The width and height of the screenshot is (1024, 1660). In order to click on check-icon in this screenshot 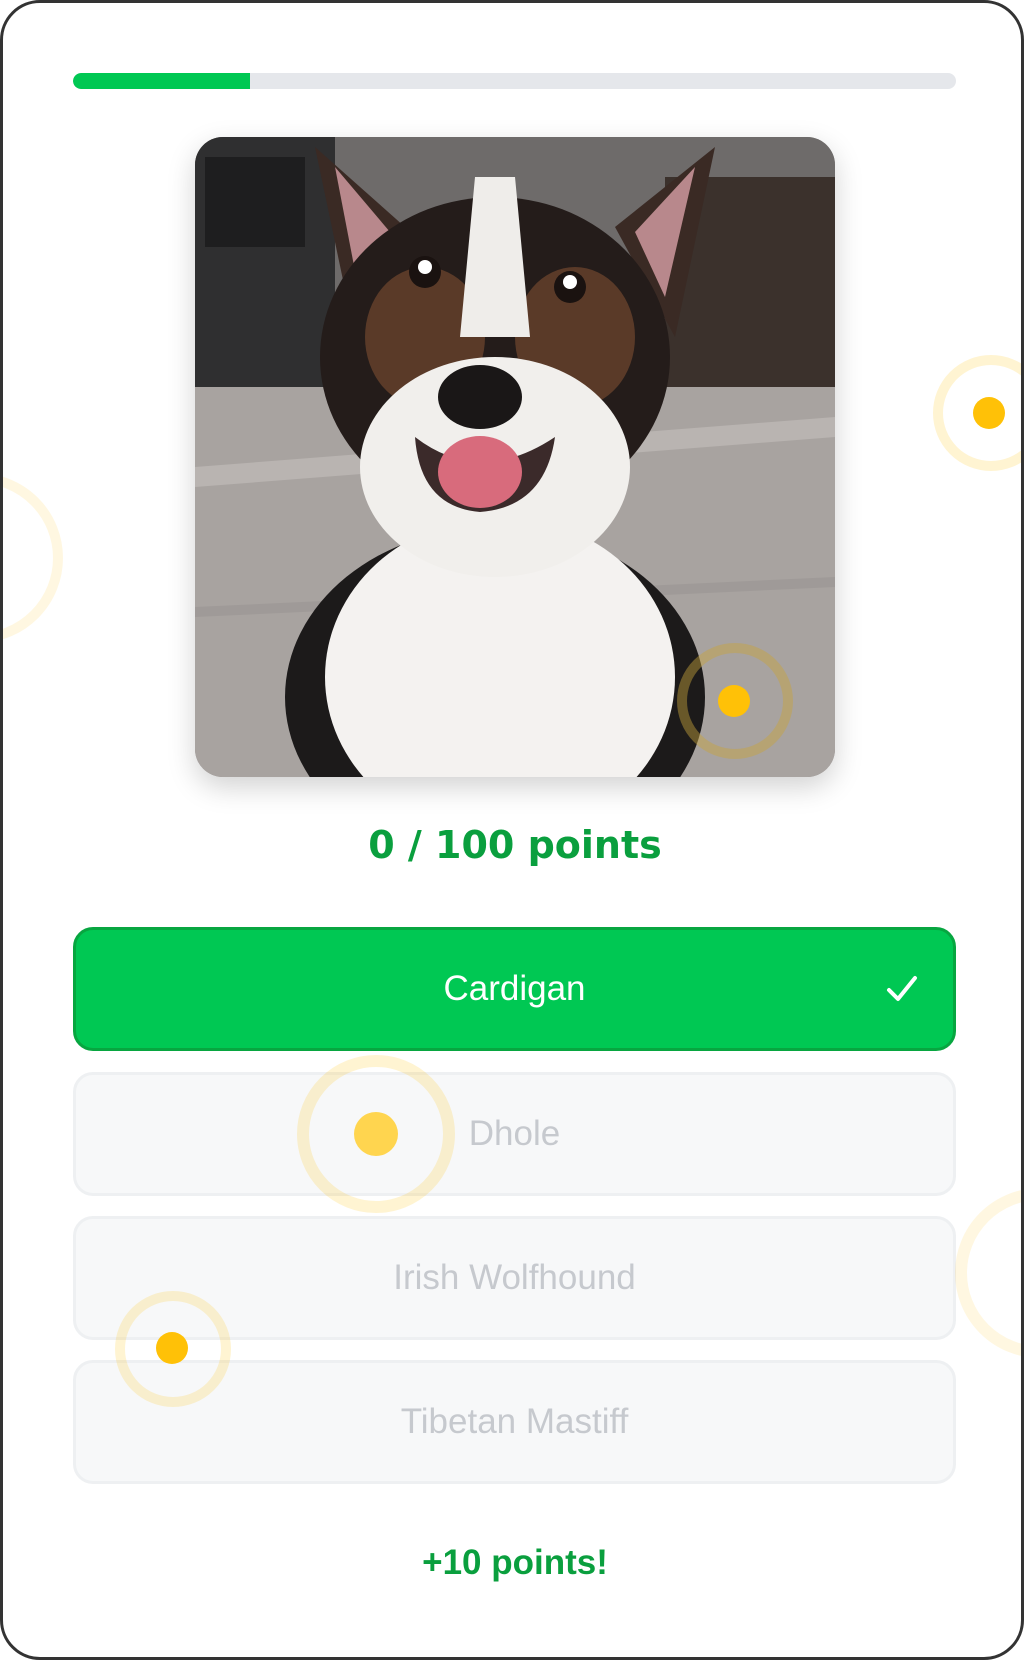, I will do `click(902, 988)`.